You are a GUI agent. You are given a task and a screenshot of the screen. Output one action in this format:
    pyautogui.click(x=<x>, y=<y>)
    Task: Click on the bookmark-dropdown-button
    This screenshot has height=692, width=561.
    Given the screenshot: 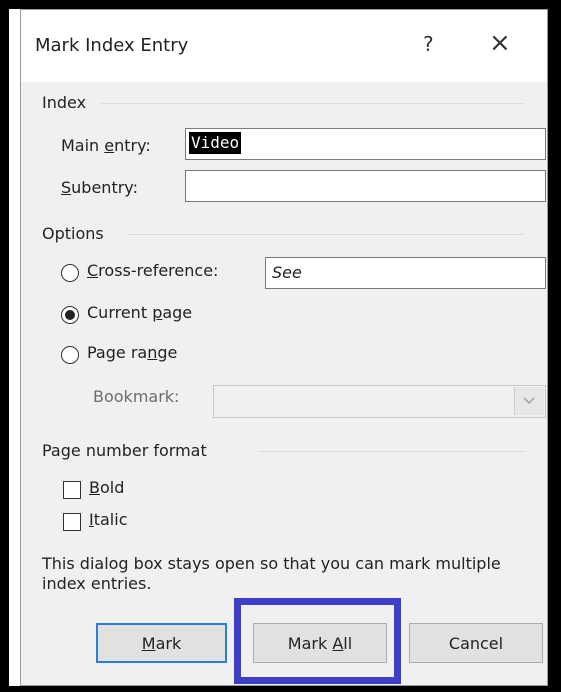 What is the action you would take?
    pyautogui.click(x=529, y=401)
    